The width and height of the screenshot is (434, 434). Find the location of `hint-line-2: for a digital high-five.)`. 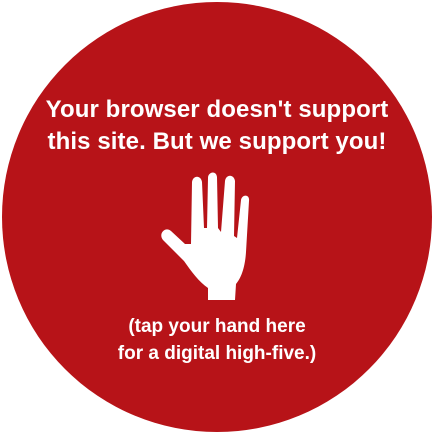

hint-line-2: for a digital high-five.) is located at coordinates (217, 353).